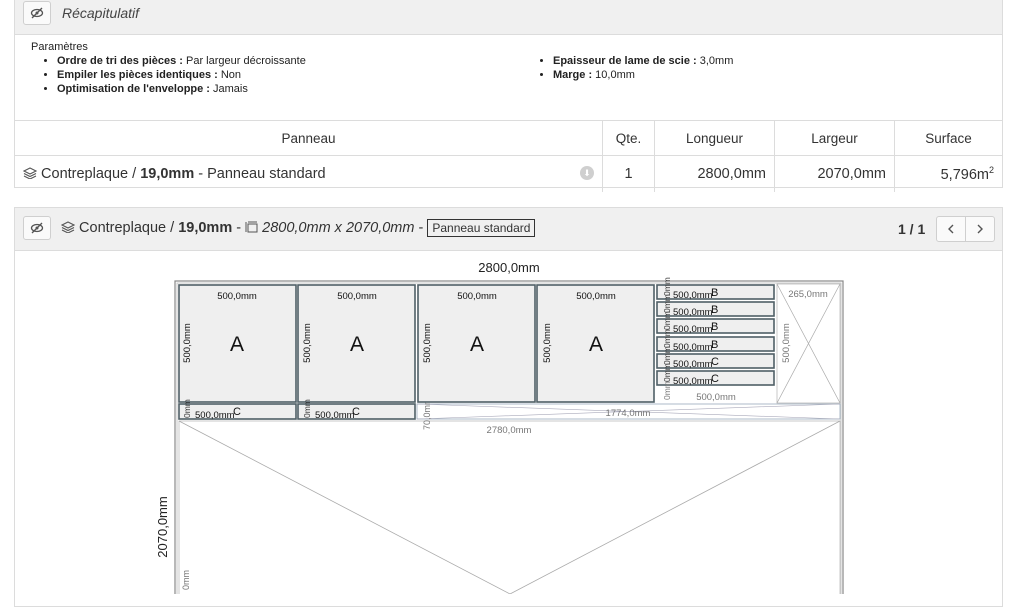 The width and height of the screenshot is (1024, 607). I want to click on piece-b-3: 500,0mm B, so click(715, 326).